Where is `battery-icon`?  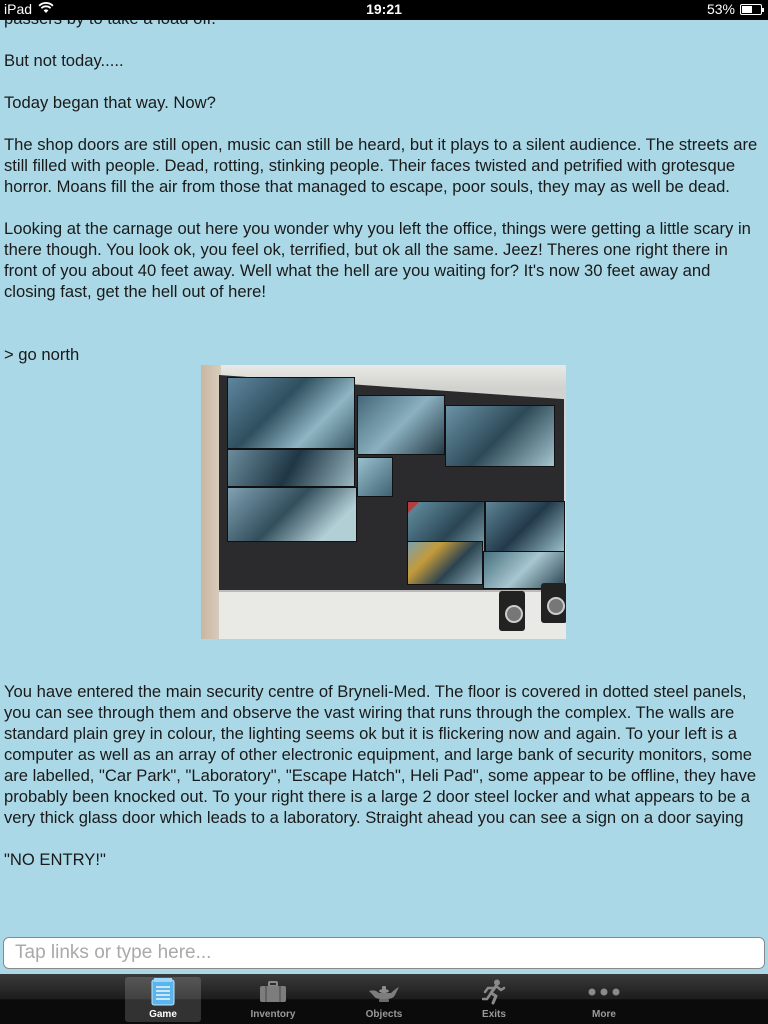
battery-icon is located at coordinates (752, 9).